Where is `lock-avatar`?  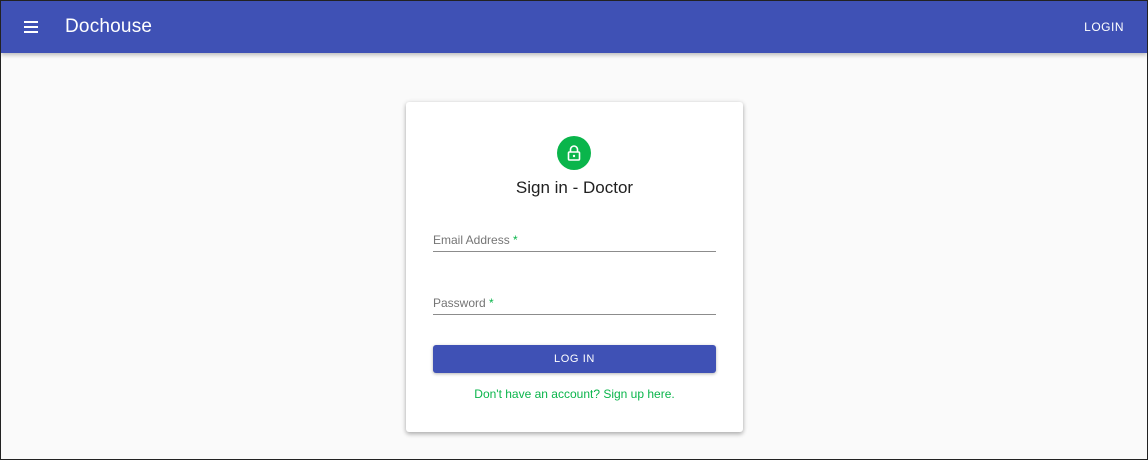
lock-avatar is located at coordinates (574, 153).